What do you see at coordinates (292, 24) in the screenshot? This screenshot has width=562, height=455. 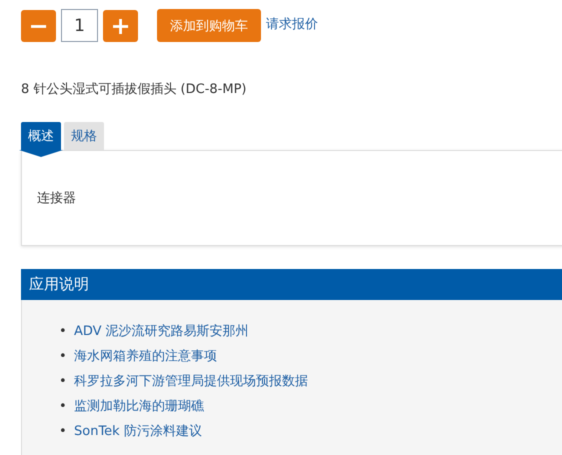 I see `request-quote-link: 请求报价` at bounding box center [292, 24].